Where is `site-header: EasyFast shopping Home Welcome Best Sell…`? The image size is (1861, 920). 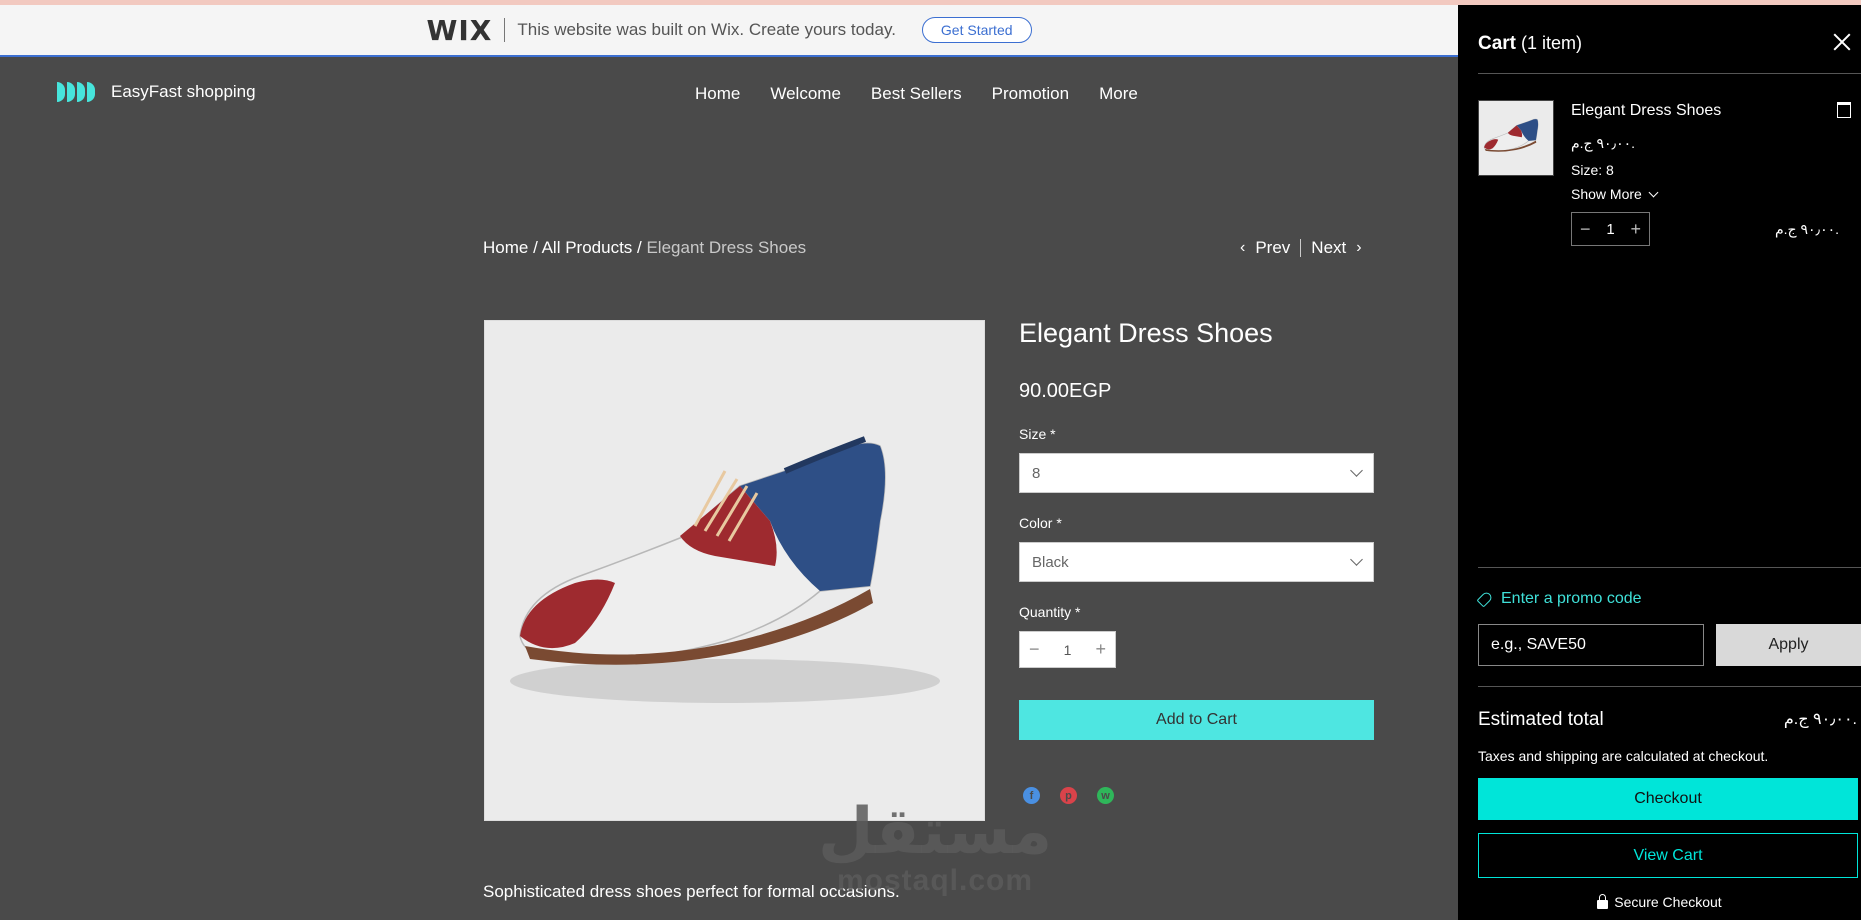
site-header: EasyFast shopping Home Welcome Best Sell… is located at coordinates (729, 92).